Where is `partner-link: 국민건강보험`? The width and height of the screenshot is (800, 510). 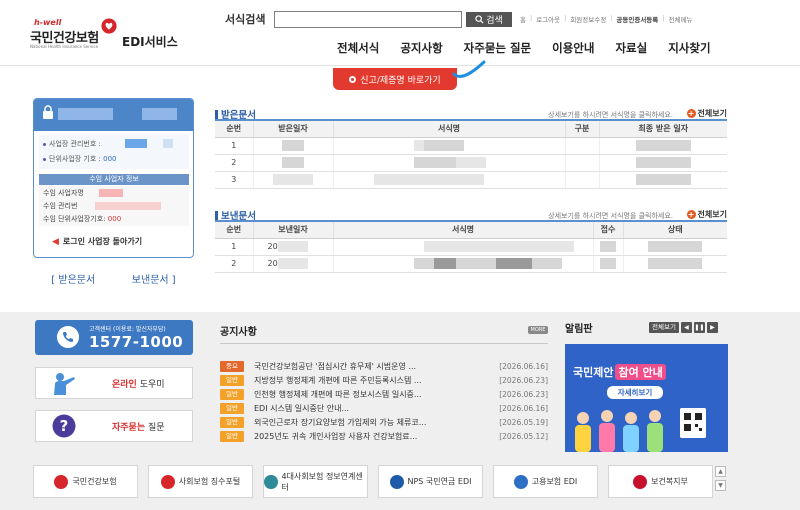
partner-link: 국민건강보험 is located at coordinates (85, 481).